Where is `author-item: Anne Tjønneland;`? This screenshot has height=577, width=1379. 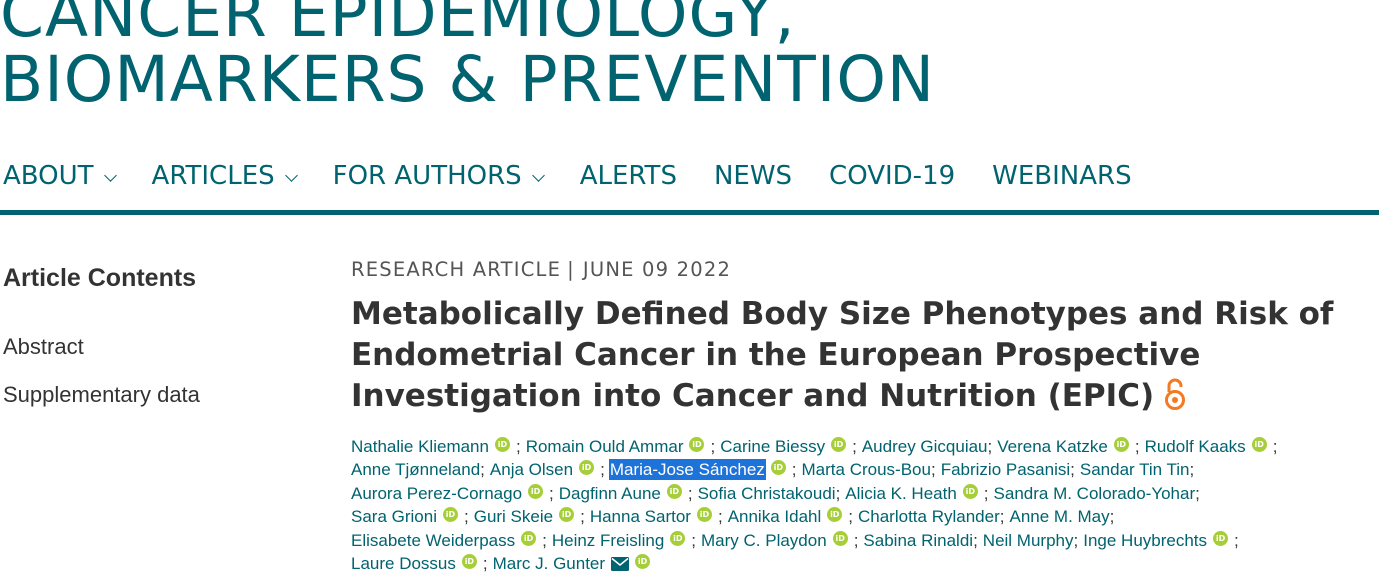 author-item: Anne Tjønneland; is located at coordinates (420, 469).